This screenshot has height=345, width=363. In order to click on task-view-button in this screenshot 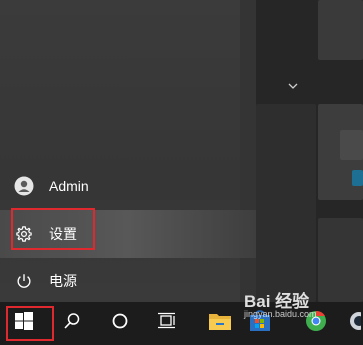, I will do `click(168, 323)`.